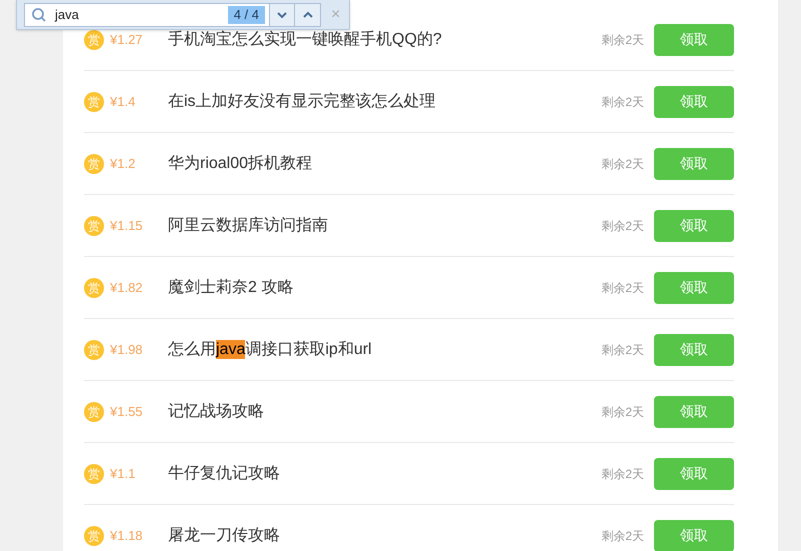 The image size is (801, 551). What do you see at coordinates (385, 412) in the screenshot?
I see `question-title: 记忆战场攻略` at bounding box center [385, 412].